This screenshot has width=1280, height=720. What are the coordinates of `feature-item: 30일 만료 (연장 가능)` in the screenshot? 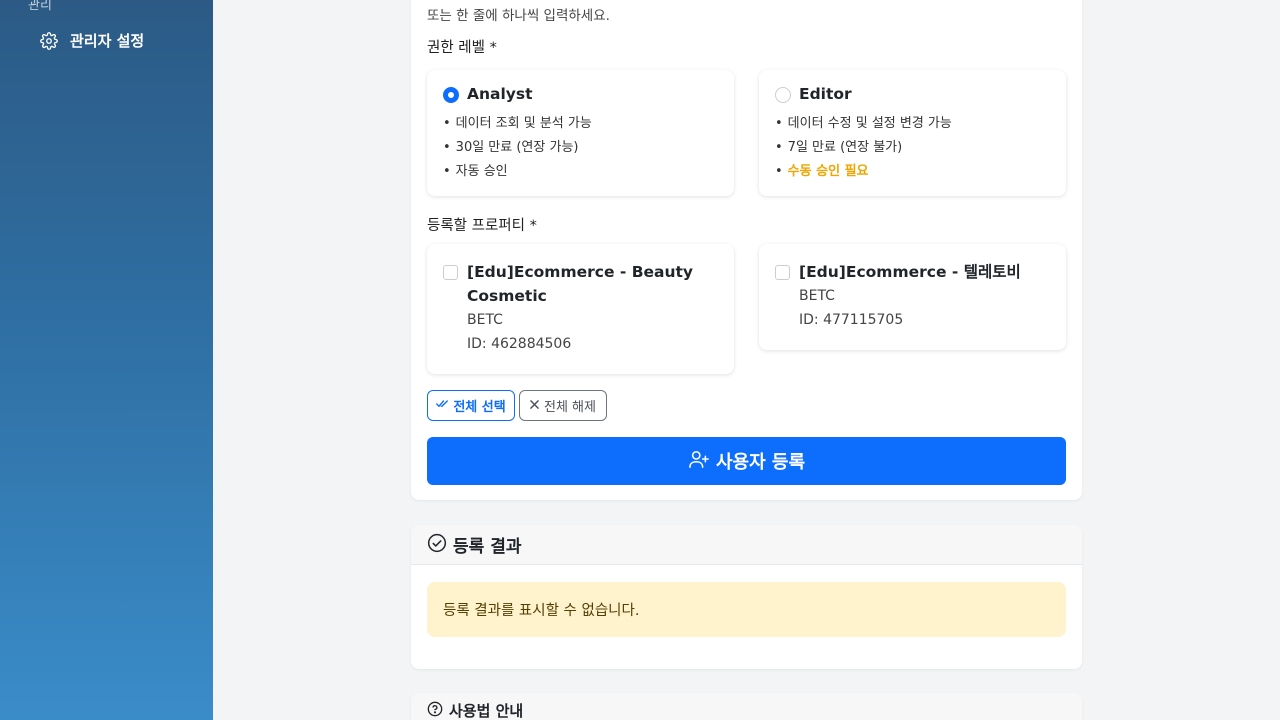 It's located at (517, 148).